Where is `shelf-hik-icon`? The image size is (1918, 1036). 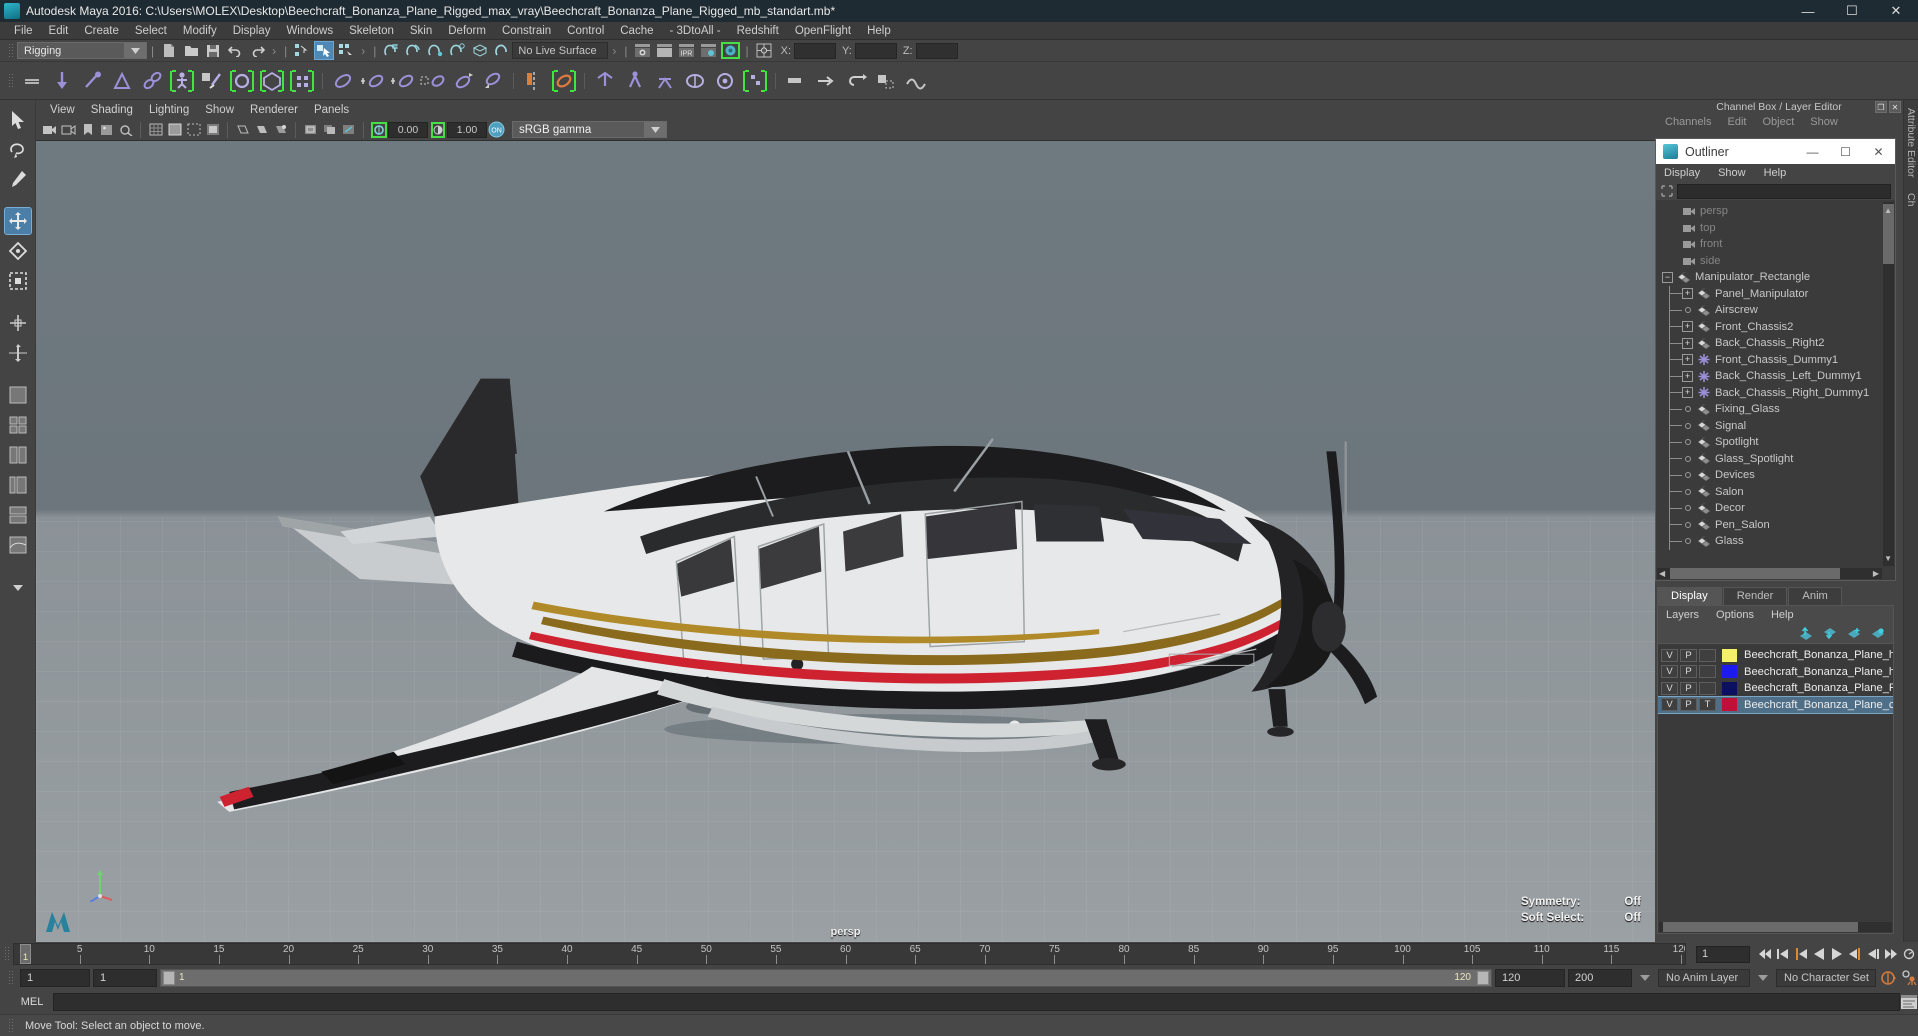
shelf-hik-icon is located at coordinates (635, 81).